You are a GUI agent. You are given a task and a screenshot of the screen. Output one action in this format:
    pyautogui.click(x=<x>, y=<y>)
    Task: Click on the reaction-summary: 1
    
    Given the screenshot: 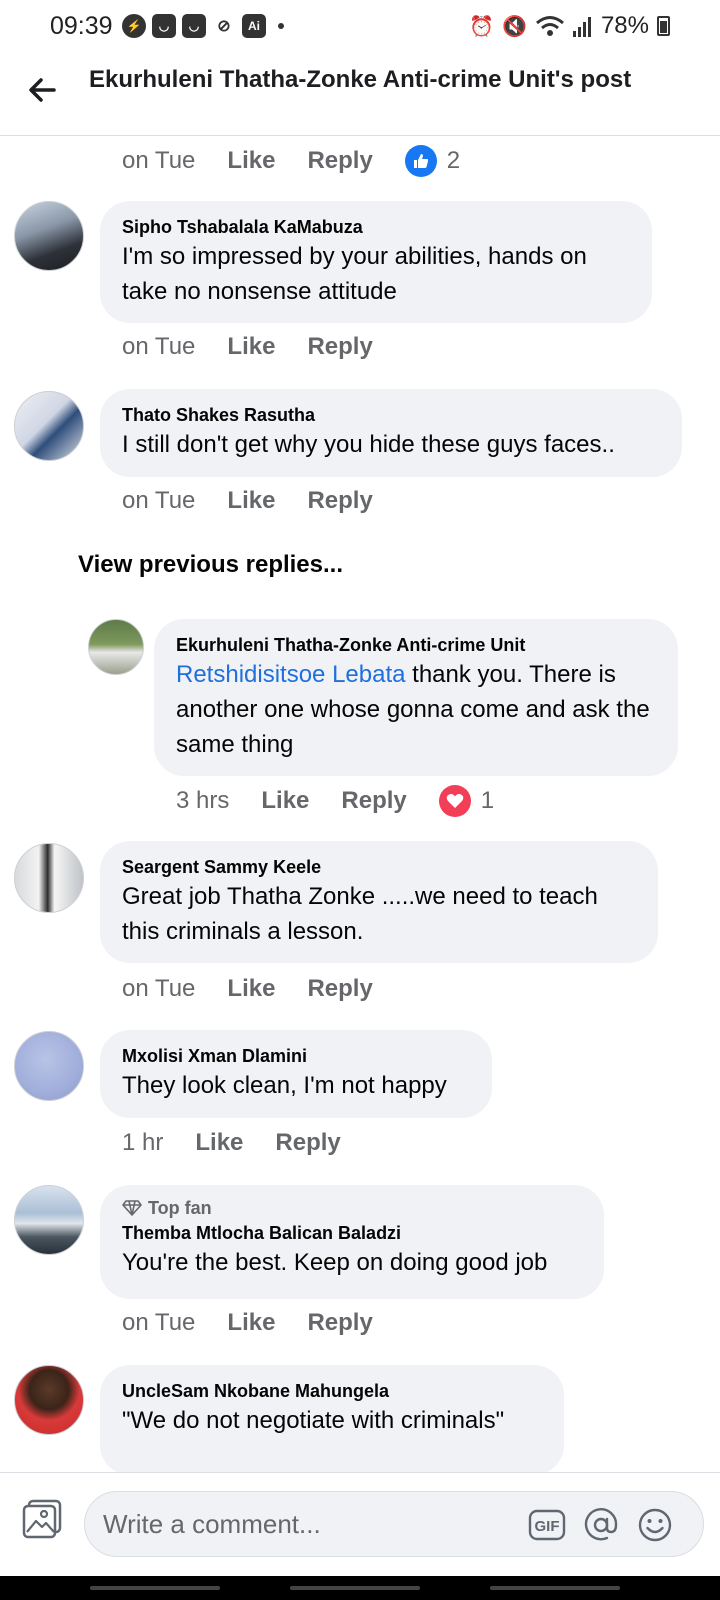 What is the action you would take?
    pyautogui.click(x=466, y=801)
    